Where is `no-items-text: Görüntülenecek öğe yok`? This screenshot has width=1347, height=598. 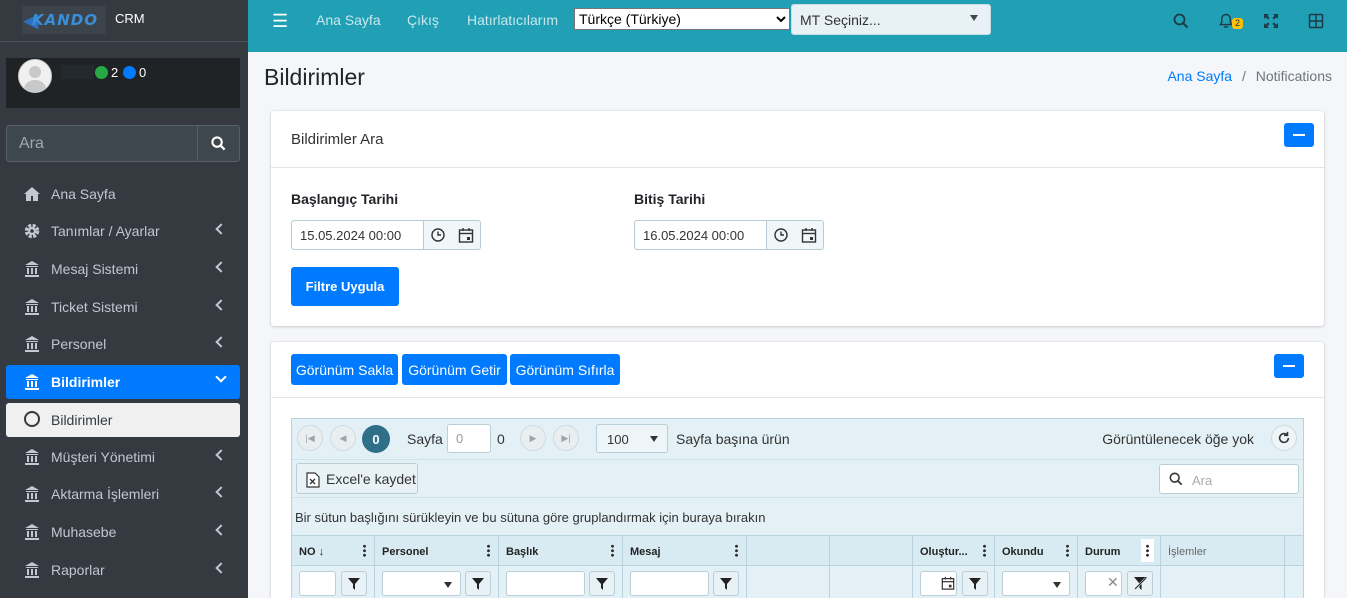 no-items-text: Görüntülenecek öğe yok is located at coordinates (1178, 439).